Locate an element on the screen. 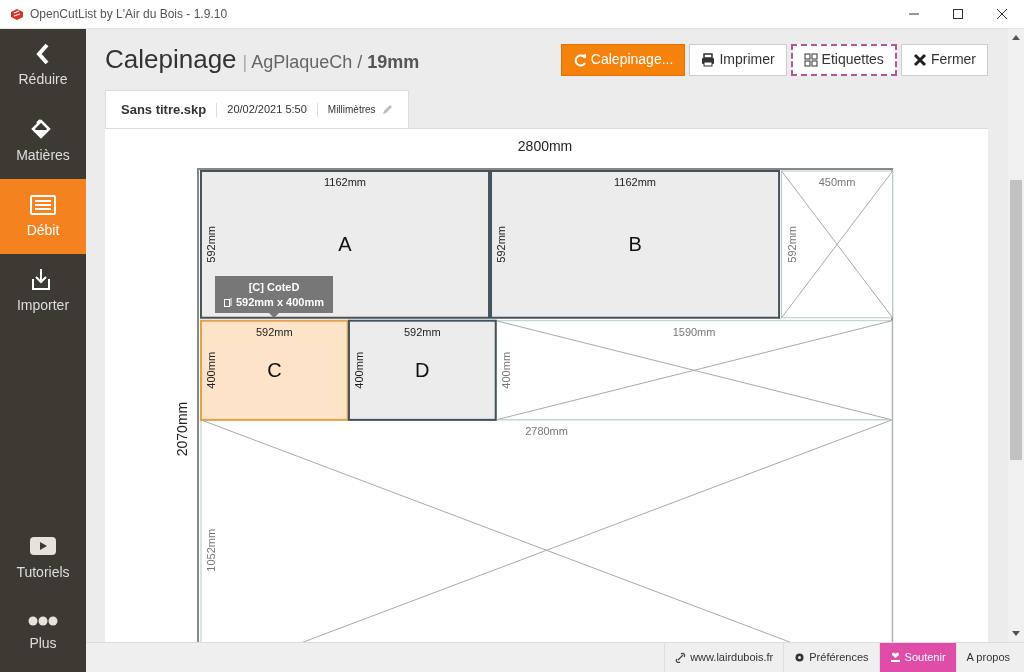 This screenshot has width=1024, height=672. dimension-label: 1590mm is located at coordinates (694, 331).